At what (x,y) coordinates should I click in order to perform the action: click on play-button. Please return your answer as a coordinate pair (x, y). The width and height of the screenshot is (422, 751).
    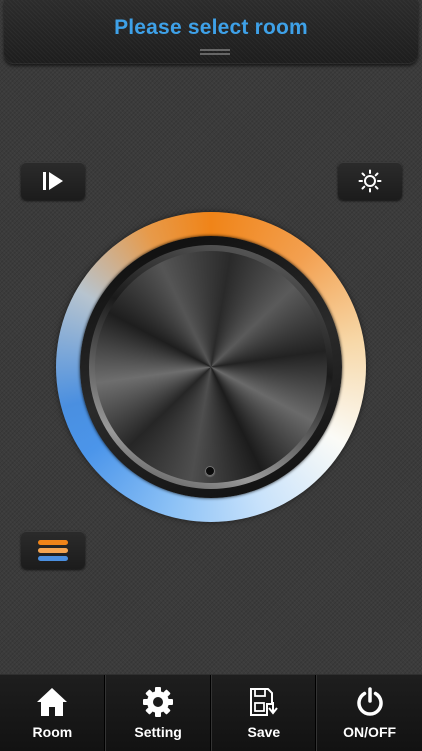
    Looking at the image, I should click on (53, 181).